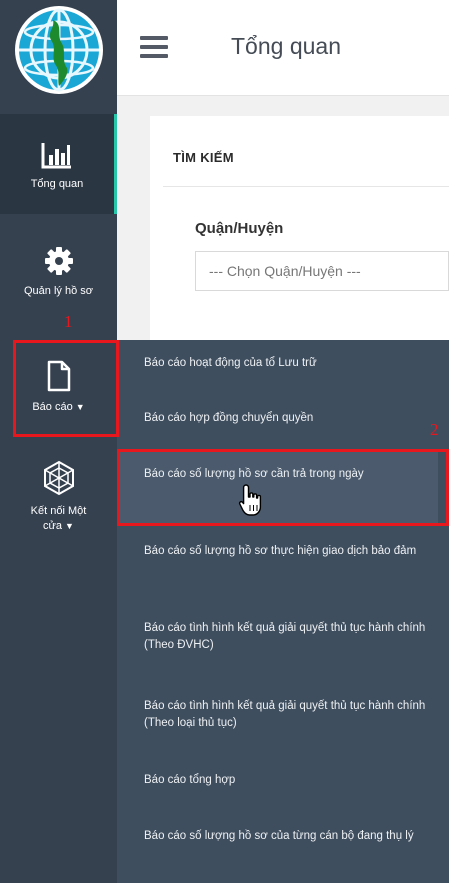 This screenshot has height=883, width=449. I want to click on hand-cursor-icon, so click(250, 500).